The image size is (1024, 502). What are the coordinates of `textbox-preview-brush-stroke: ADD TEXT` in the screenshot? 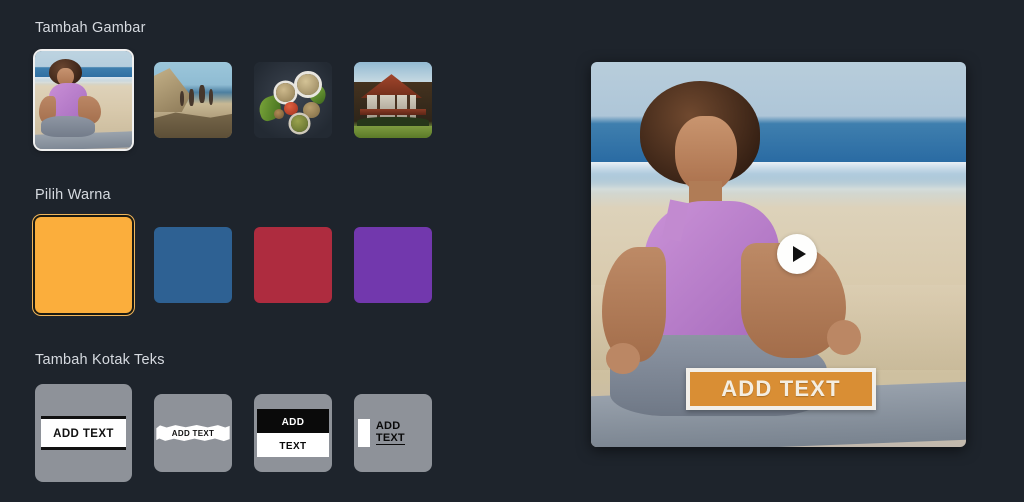 It's located at (193, 433).